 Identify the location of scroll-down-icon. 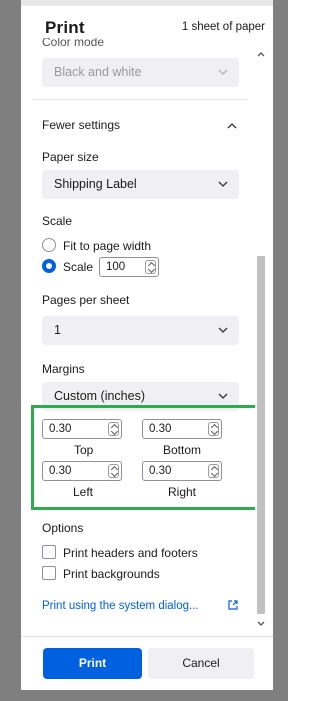
(261, 624).